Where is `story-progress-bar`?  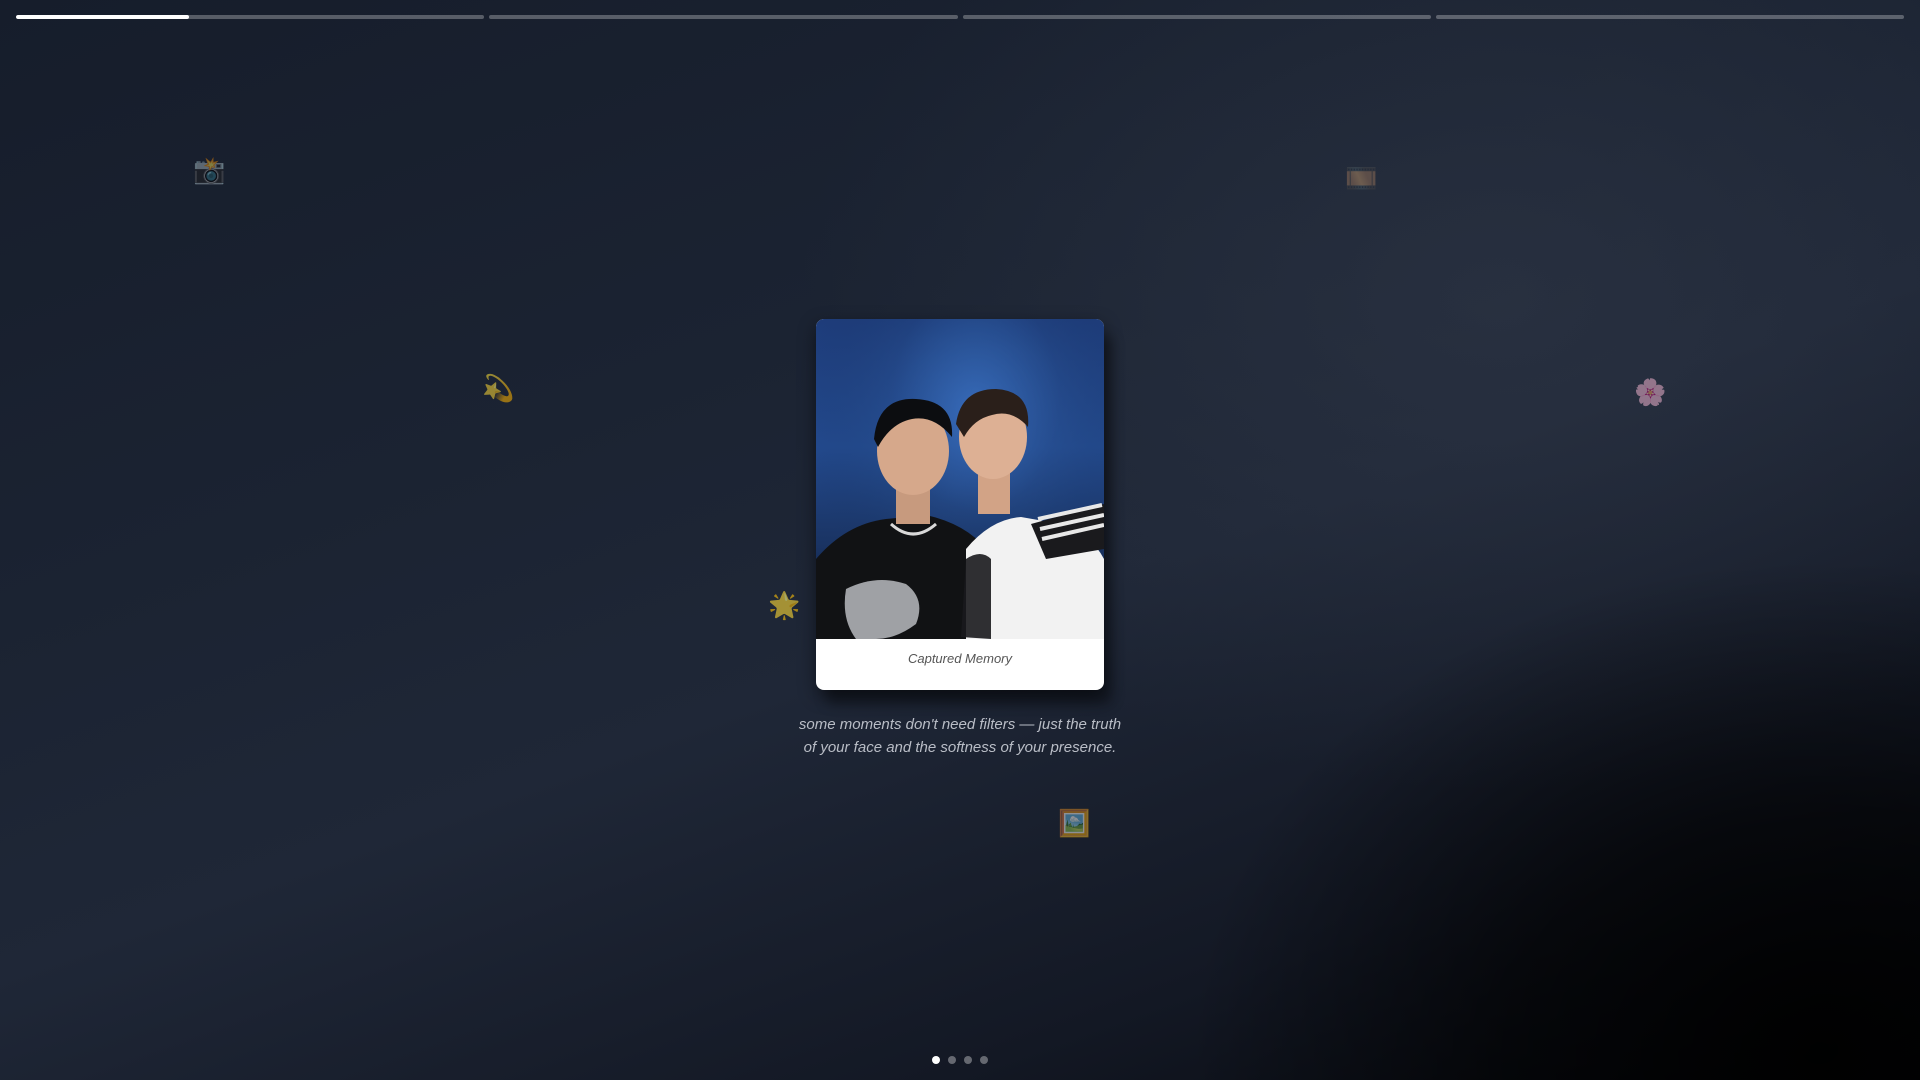 story-progress-bar is located at coordinates (960, 17).